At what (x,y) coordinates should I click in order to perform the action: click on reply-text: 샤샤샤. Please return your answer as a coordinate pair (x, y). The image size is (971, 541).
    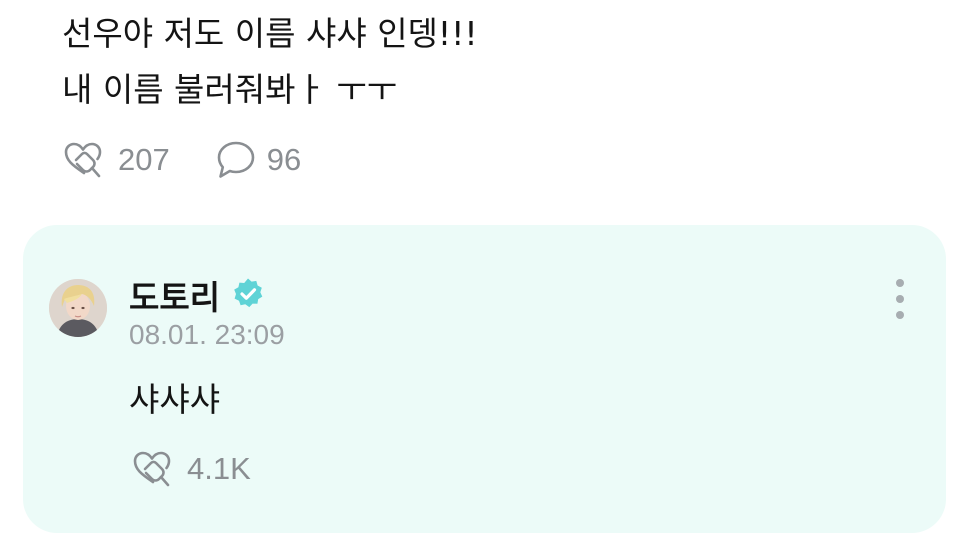
    Looking at the image, I should click on (175, 399).